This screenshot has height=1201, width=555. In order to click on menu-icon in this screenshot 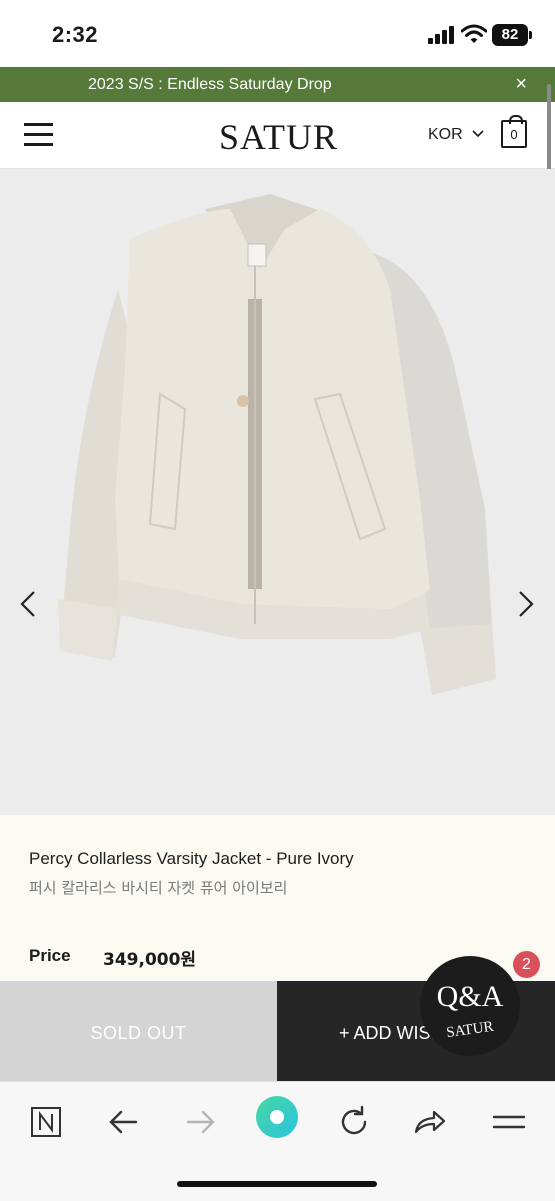, I will do `click(39, 135)`.